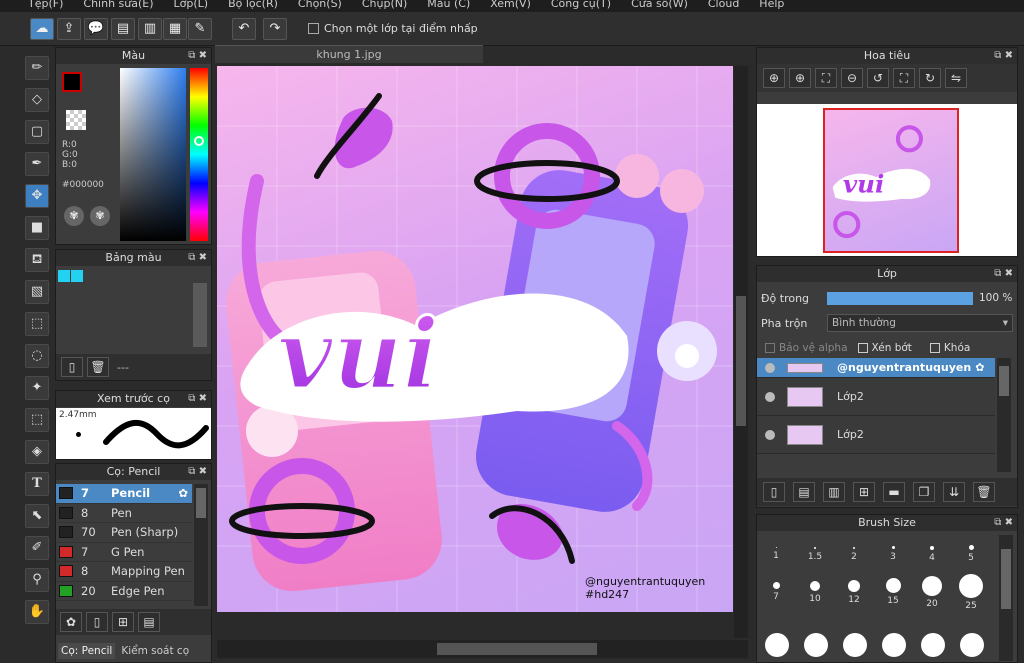 This screenshot has height=663, width=1024. What do you see at coordinates (956, 78) in the screenshot?
I see `flip-icon: ⇋` at bounding box center [956, 78].